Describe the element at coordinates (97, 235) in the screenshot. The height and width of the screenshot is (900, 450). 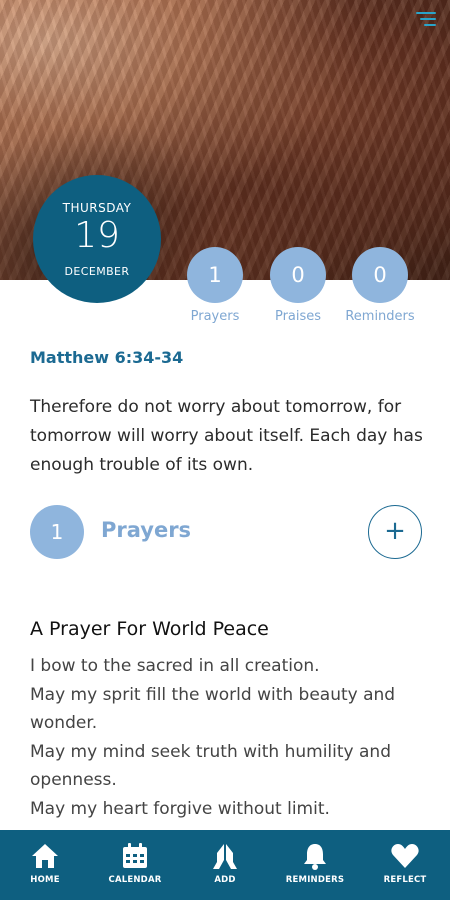
I see `day-number: 19` at that location.